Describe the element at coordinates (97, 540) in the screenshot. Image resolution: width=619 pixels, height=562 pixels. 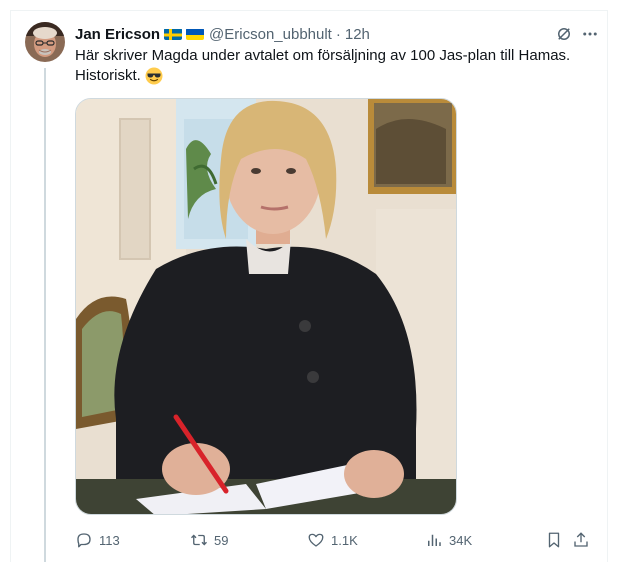
I see `reply-button: 113` at that location.